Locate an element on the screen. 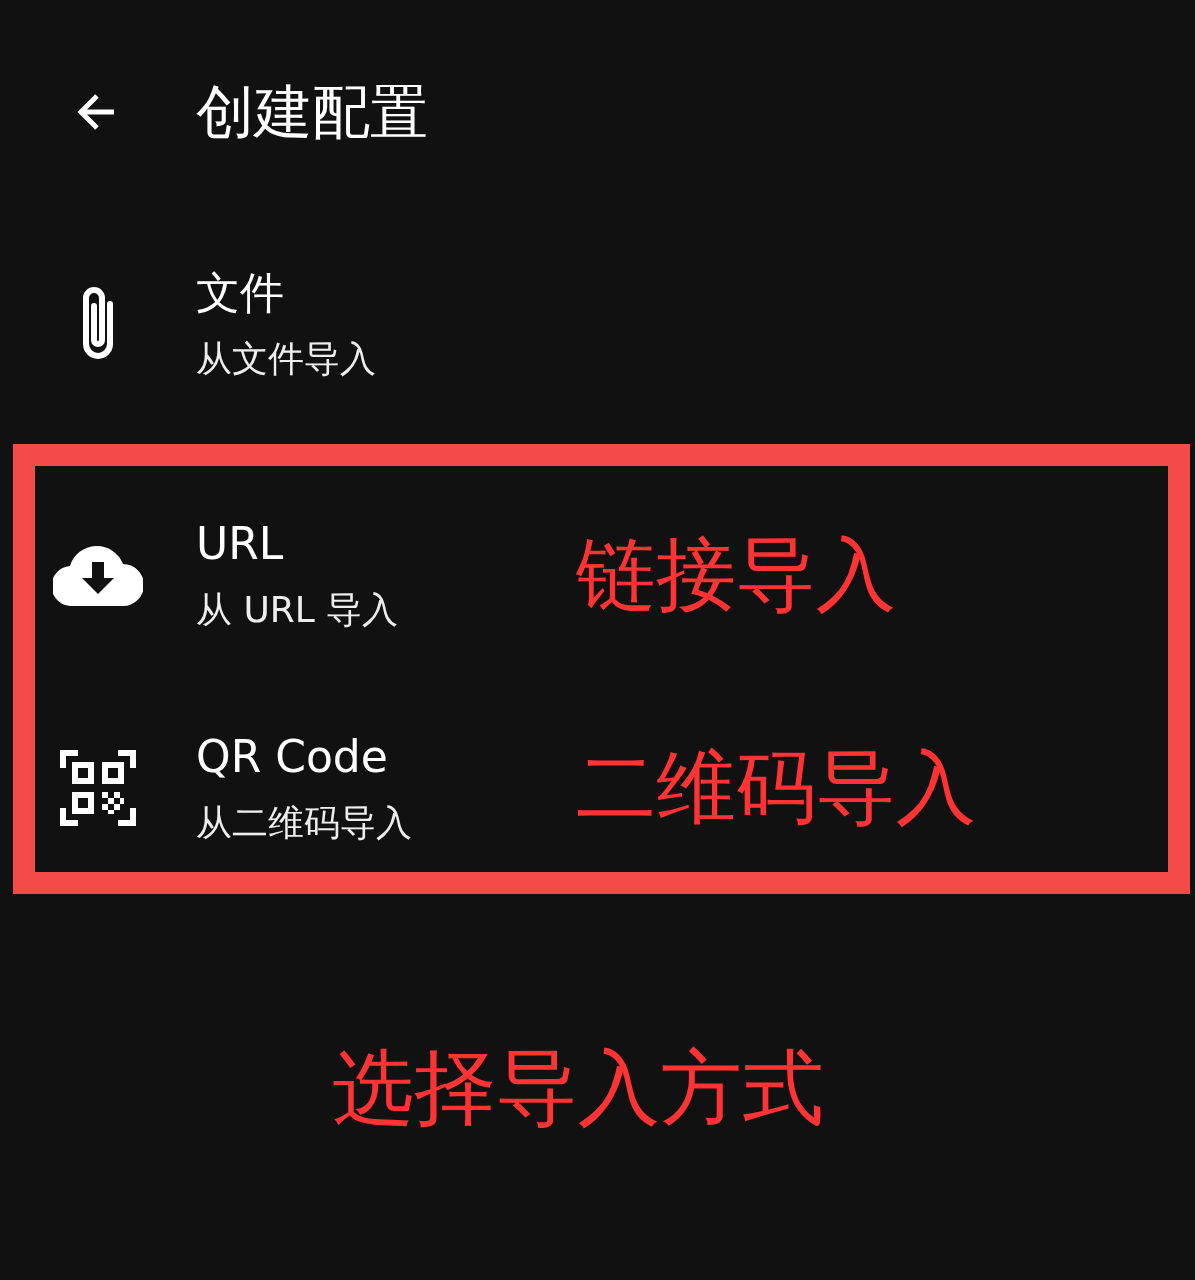 The height and width of the screenshot is (1280, 1195). item-title: 文件 is located at coordinates (240, 293).